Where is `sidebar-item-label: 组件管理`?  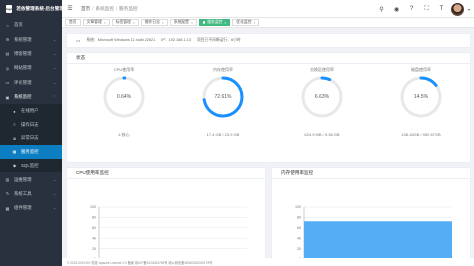 sidebar-item-label: 组件管理 is located at coordinates (23, 208).